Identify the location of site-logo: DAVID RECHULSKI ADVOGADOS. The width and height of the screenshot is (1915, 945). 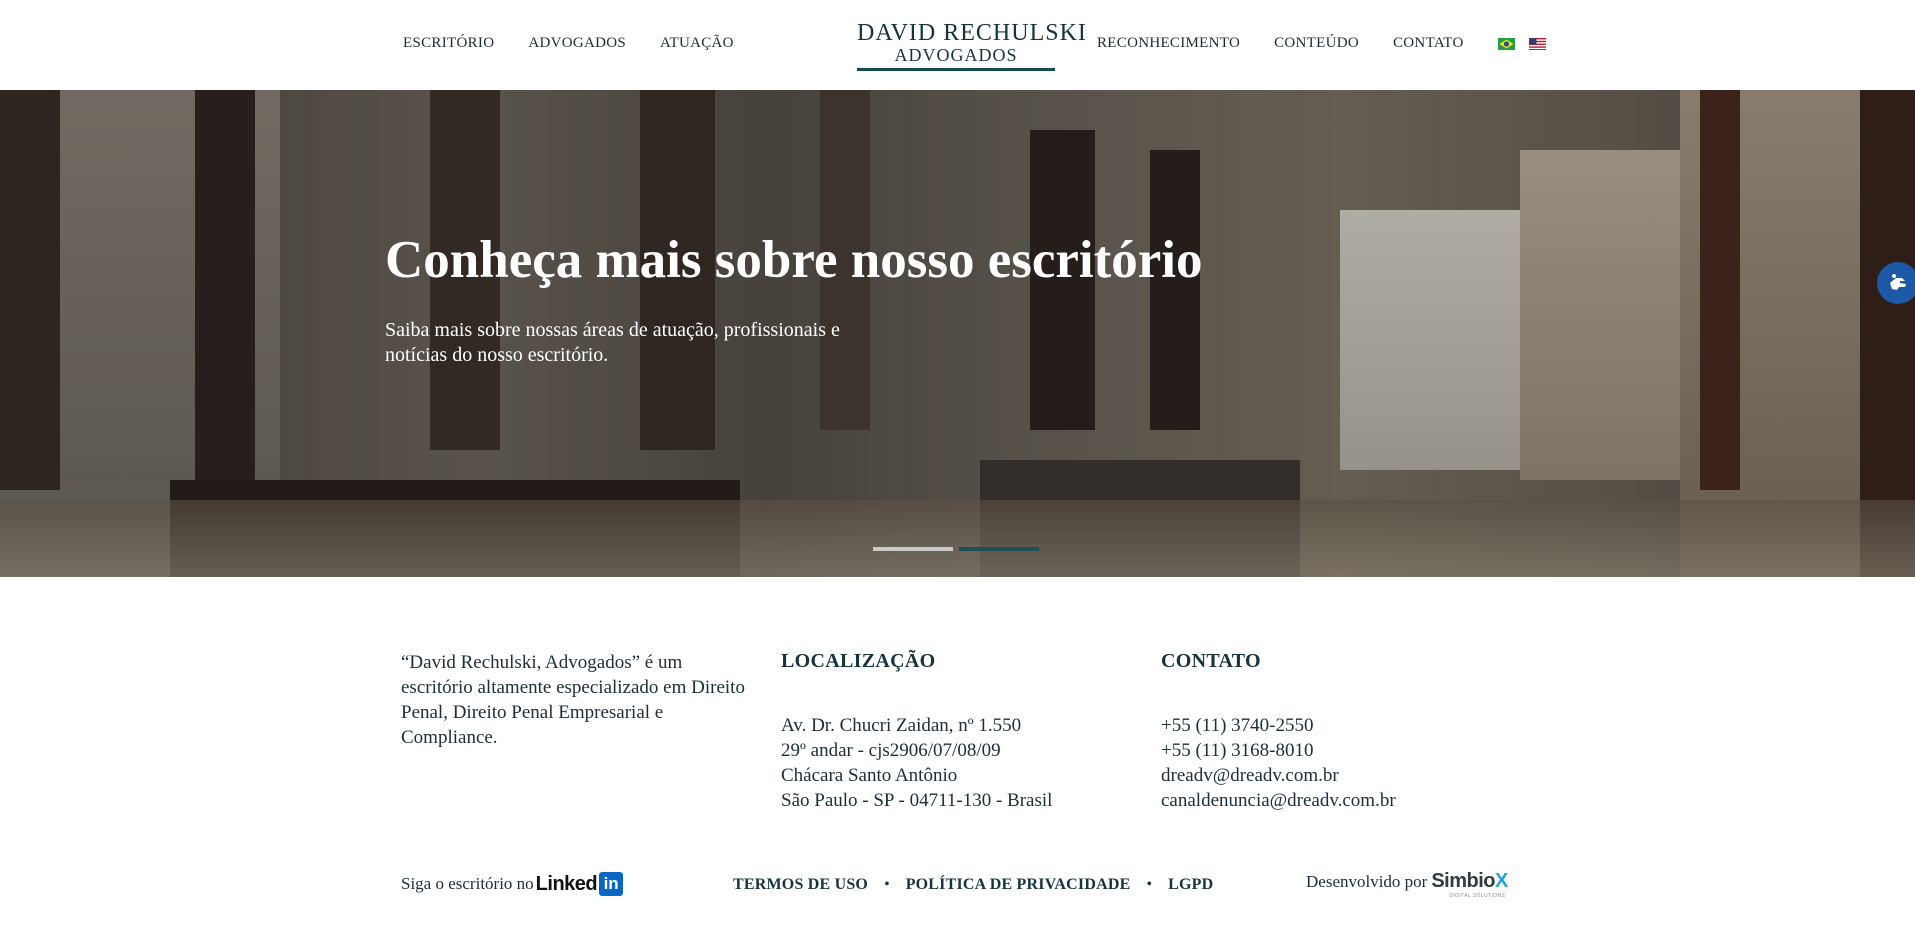
(972, 45).